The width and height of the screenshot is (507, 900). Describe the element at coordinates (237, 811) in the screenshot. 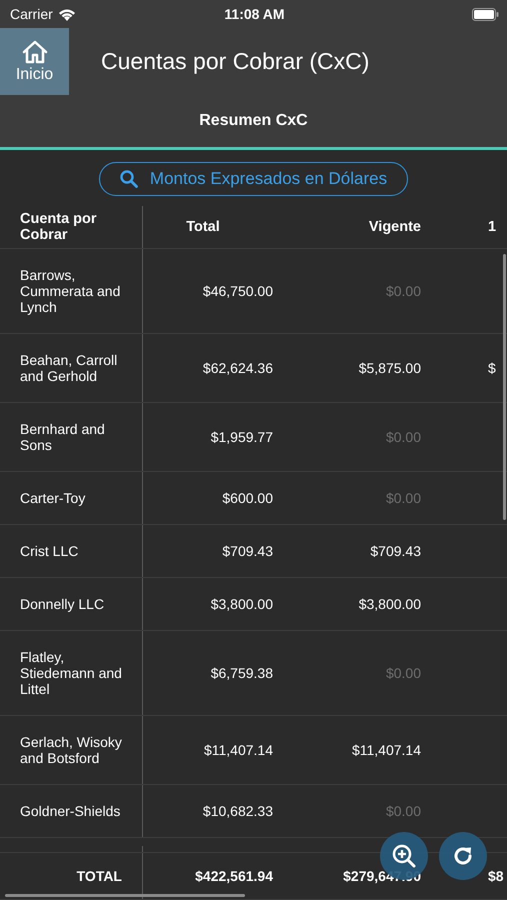

I see `total-cell-text: $10,682.33` at that location.